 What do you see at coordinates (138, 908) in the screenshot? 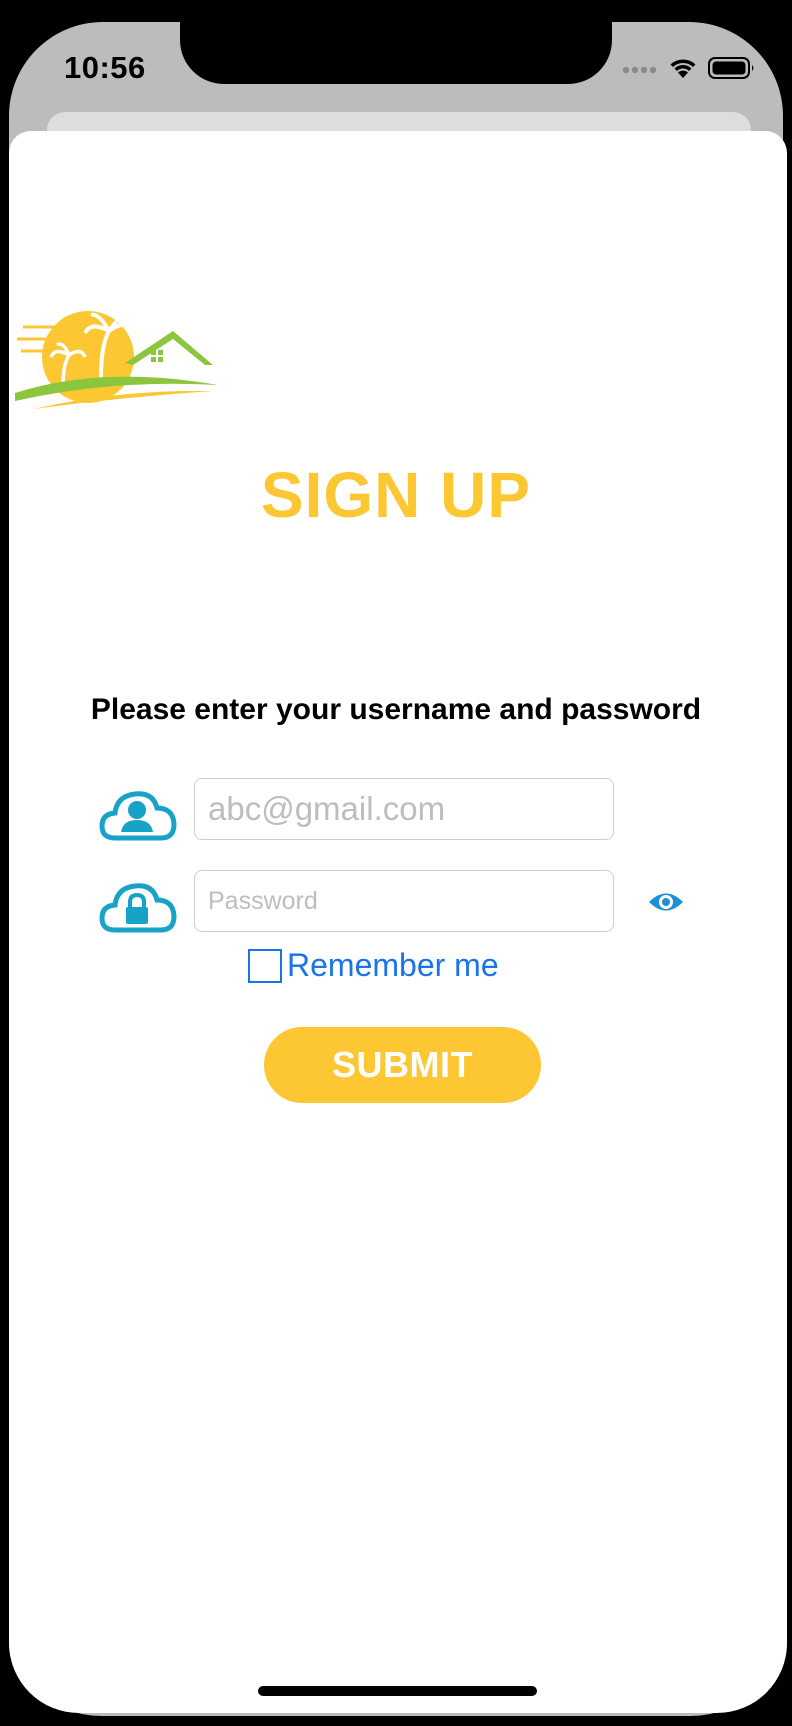
I see `cloud-lock-icon` at bounding box center [138, 908].